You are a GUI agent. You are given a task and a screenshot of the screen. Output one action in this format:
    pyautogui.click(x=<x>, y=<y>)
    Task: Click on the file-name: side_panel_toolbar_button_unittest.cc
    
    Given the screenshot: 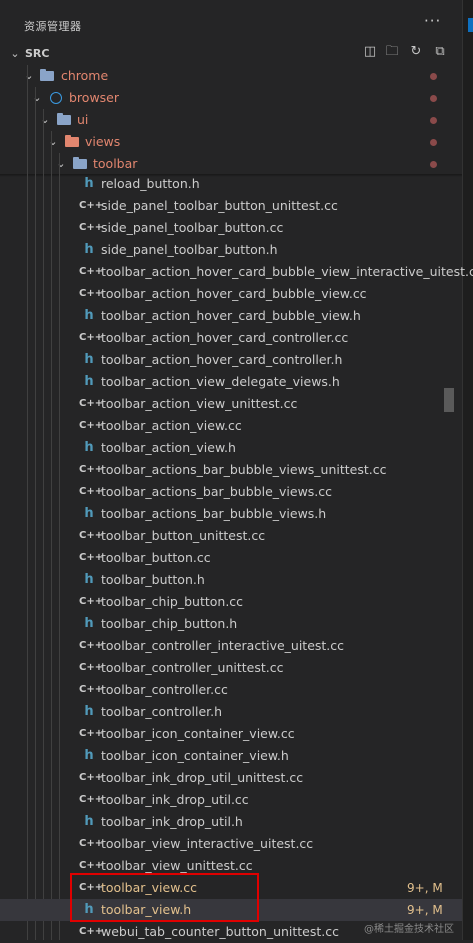 What is the action you would take?
    pyautogui.click(x=219, y=205)
    